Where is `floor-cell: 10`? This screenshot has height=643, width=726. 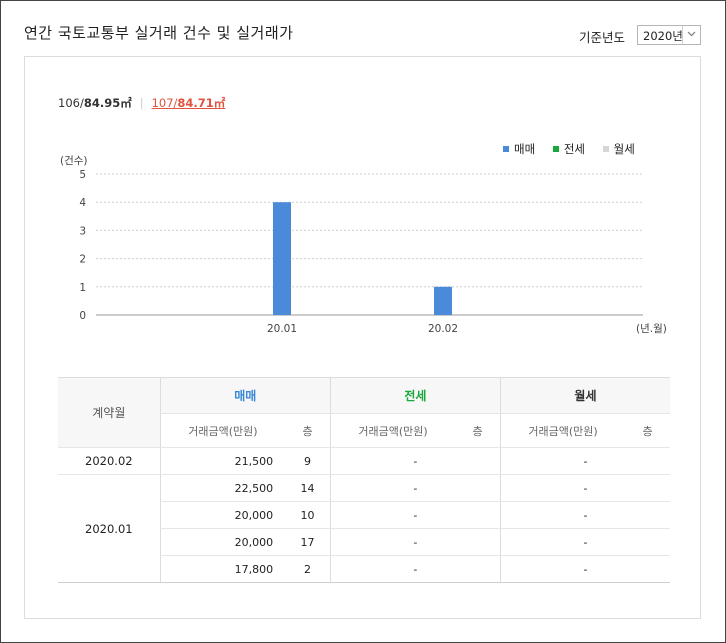 floor-cell: 10 is located at coordinates (308, 515).